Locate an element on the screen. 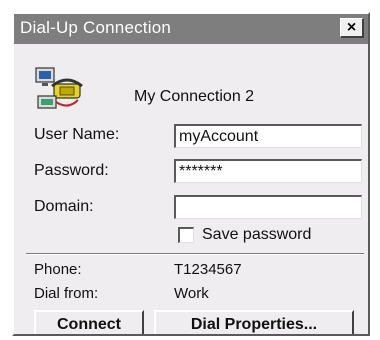 The height and width of the screenshot is (340, 380). close-button: × is located at coordinates (352, 28).